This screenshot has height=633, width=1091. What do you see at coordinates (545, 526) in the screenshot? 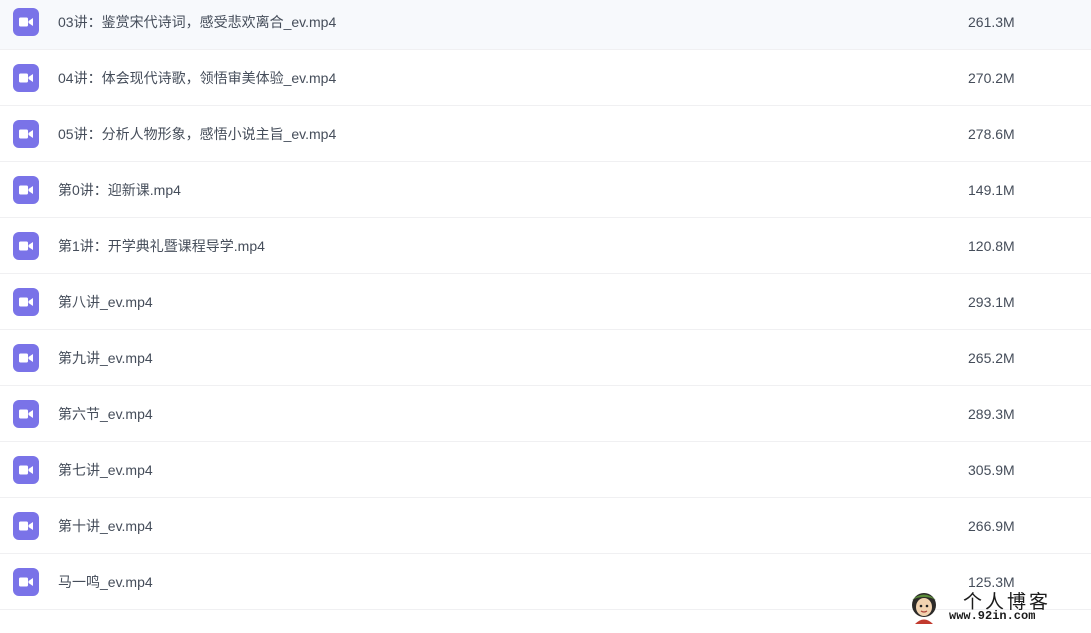
I see `file-row: 第十讲_ev.mp4 266.9M` at bounding box center [545, 526].